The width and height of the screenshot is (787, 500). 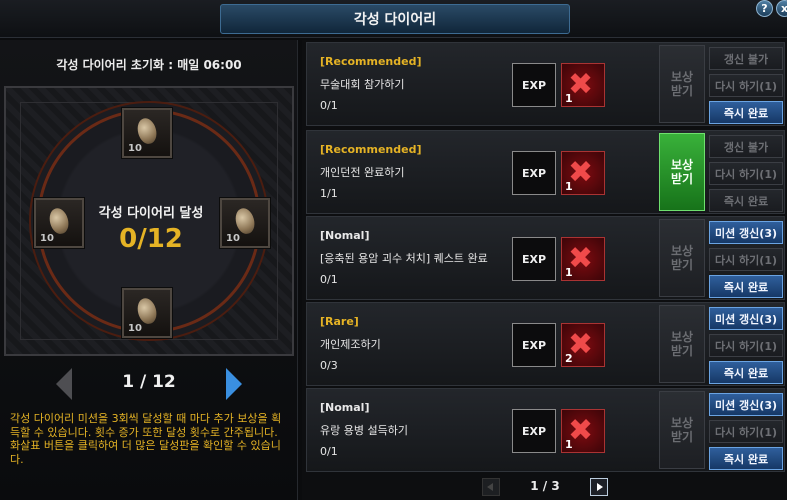 What do you see at coordinates (404, 258) in the screenshot?
I see `mission-name: [응축된 용암 괴수 처치] 퀘스트 완료` at bounding box center [404, 258].